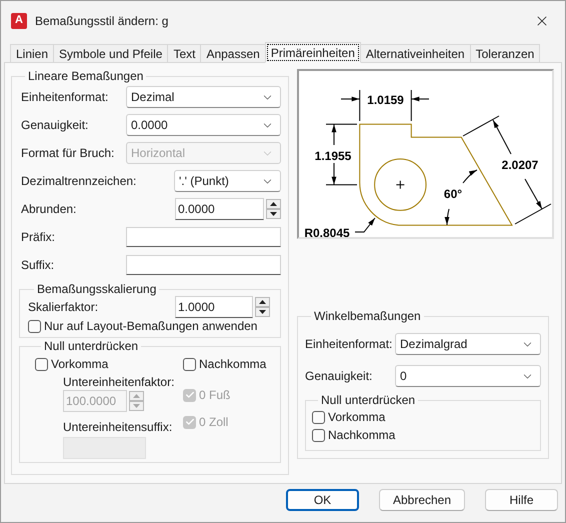  I want to click on dimension-label: 60°, so click(453, 194).